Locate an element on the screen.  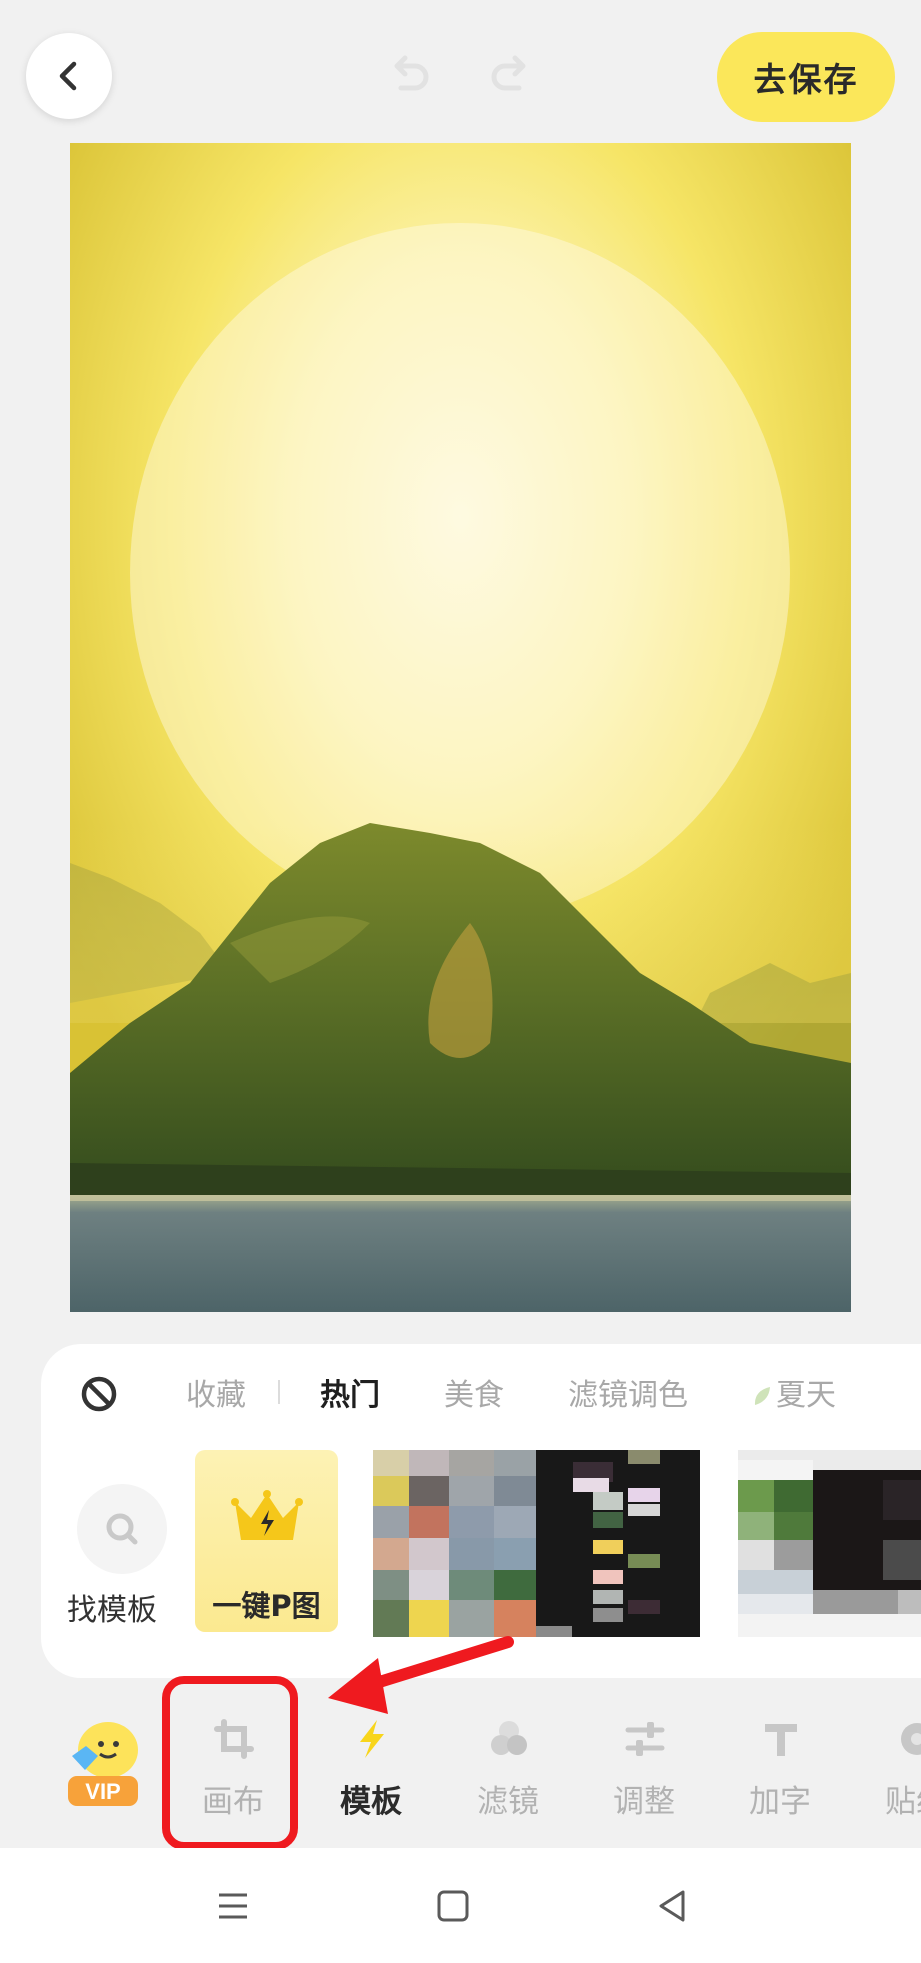
find-template-label: 找模板 is located at coordinates (112, 1610).